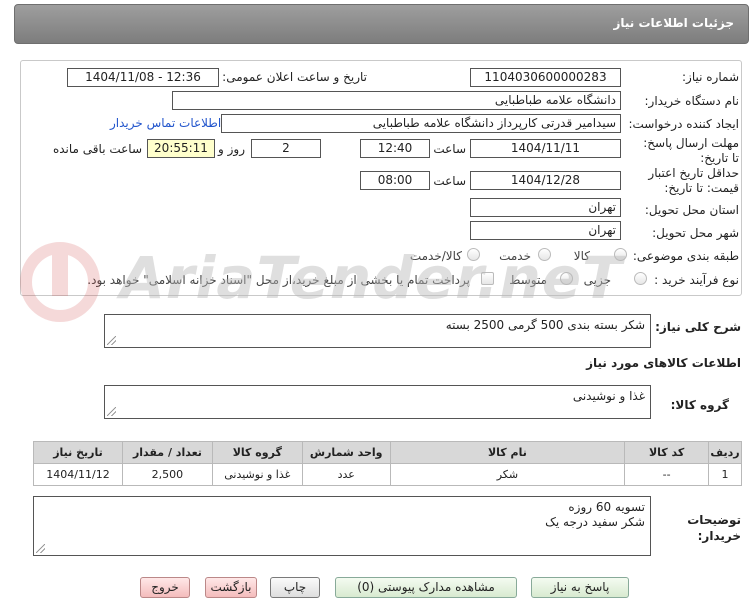 This screenshot has height=614, width=755. Describe the element at coordinates (710, 77) in the screenshot. I see `need-number-label: شماره نیاز:` at that location.